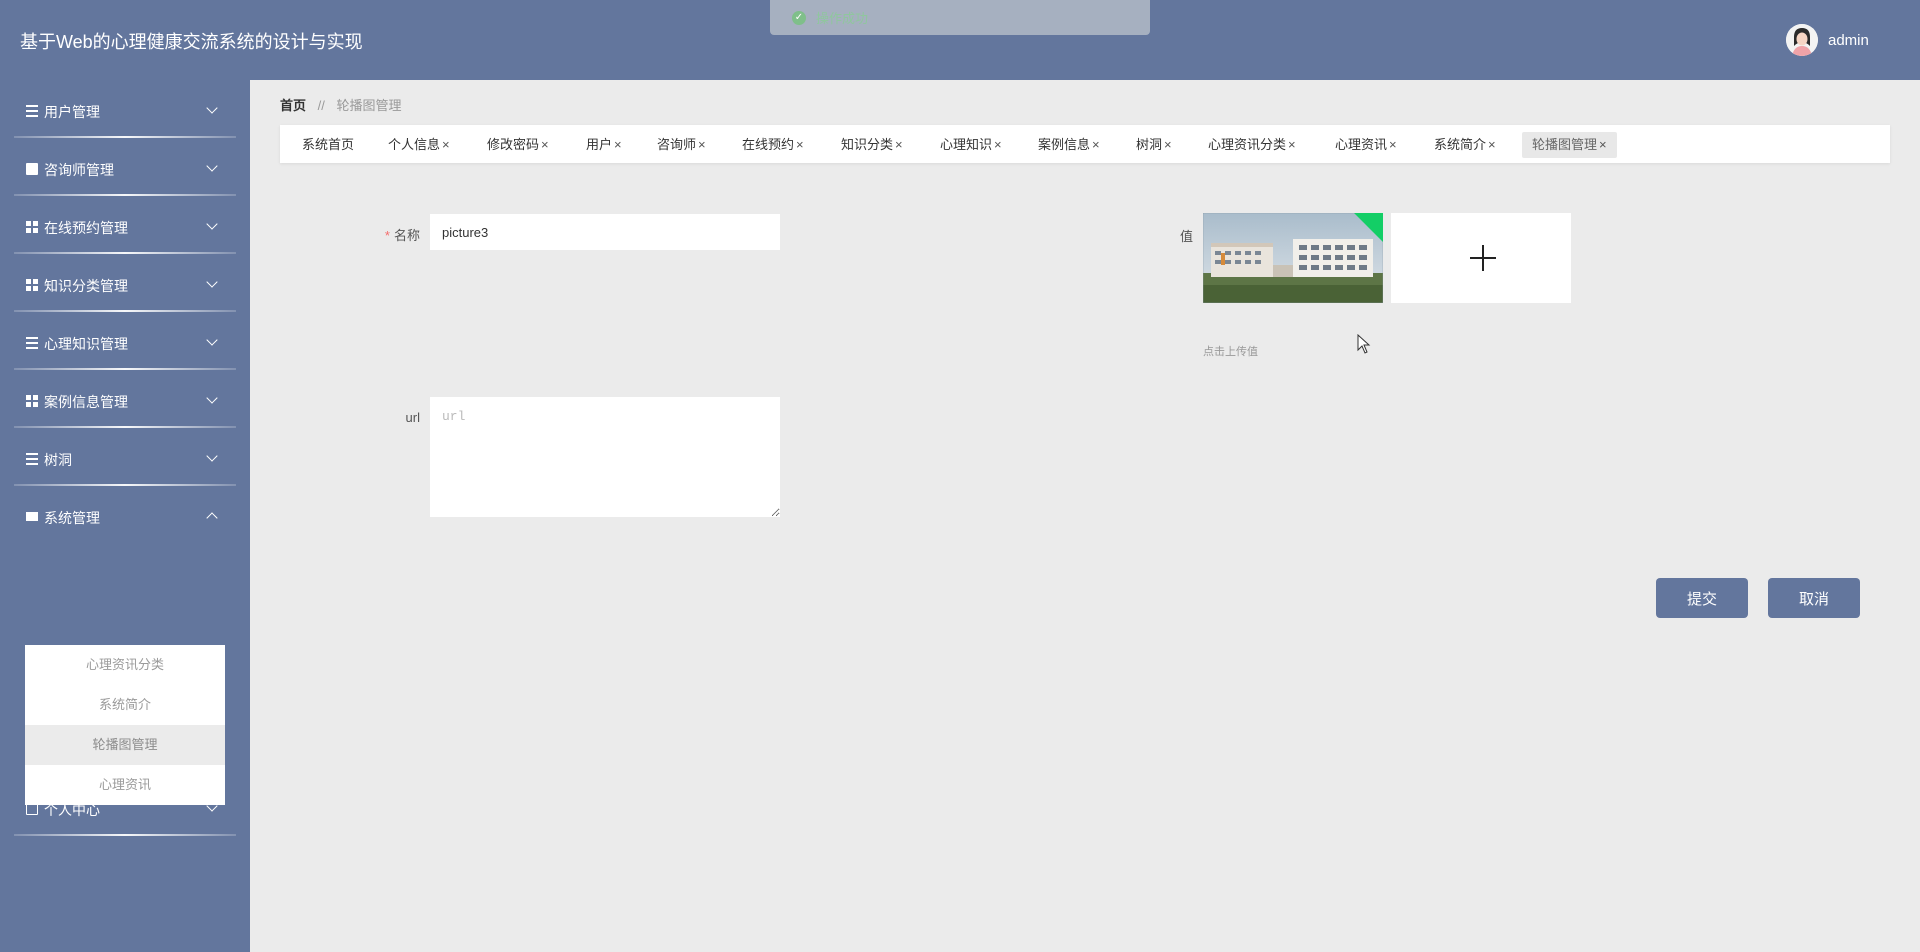 The height and width of the screenshot is (952, 1920). I want to click on tab-carousel: 轮播图管理 ×, so click(1569, 145).